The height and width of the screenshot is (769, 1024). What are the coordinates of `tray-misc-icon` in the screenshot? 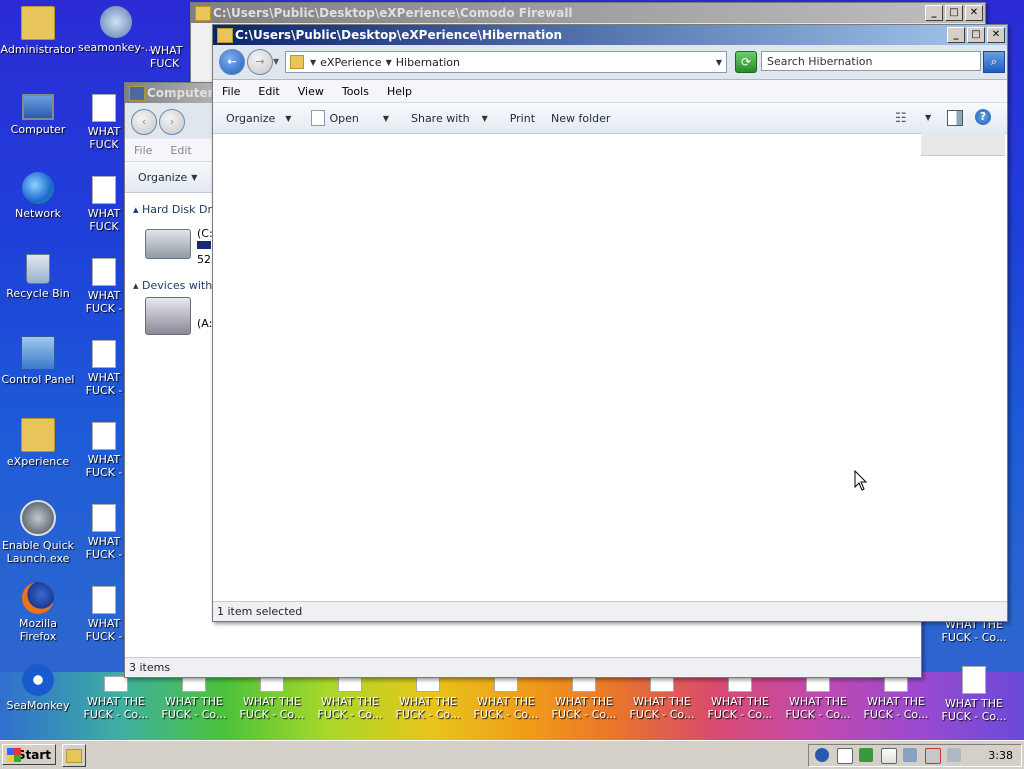 It's located at (954, 755).